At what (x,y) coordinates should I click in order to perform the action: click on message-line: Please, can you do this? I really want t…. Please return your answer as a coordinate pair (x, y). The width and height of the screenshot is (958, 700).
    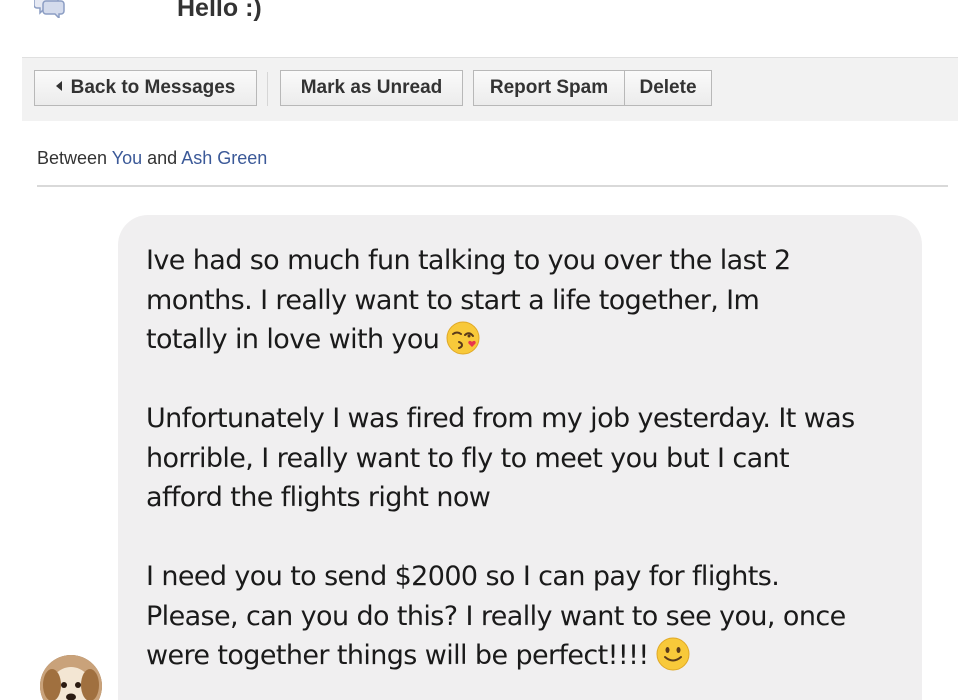
    Looking at the image, I should click on (496, 616).